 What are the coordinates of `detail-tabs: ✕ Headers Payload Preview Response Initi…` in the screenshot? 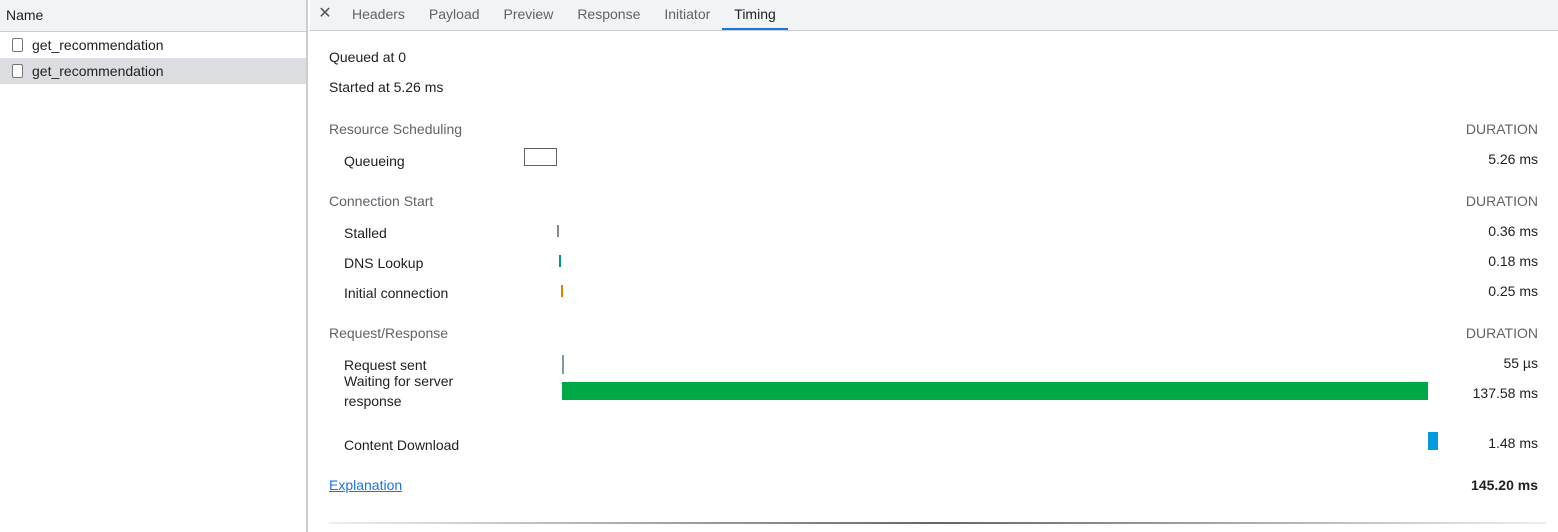 It's located at (934, 15).